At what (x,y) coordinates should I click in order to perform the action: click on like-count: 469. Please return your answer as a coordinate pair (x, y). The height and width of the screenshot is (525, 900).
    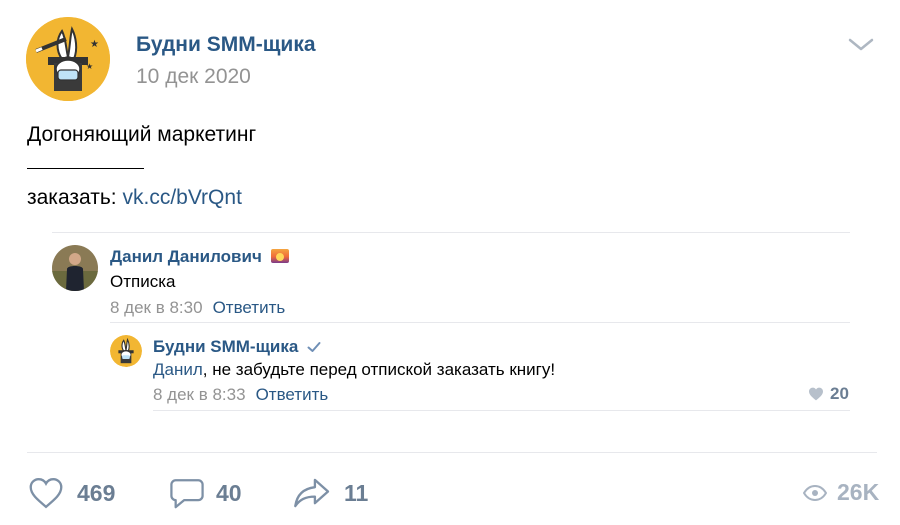
    Looking at the image, I should click on (96, 492).